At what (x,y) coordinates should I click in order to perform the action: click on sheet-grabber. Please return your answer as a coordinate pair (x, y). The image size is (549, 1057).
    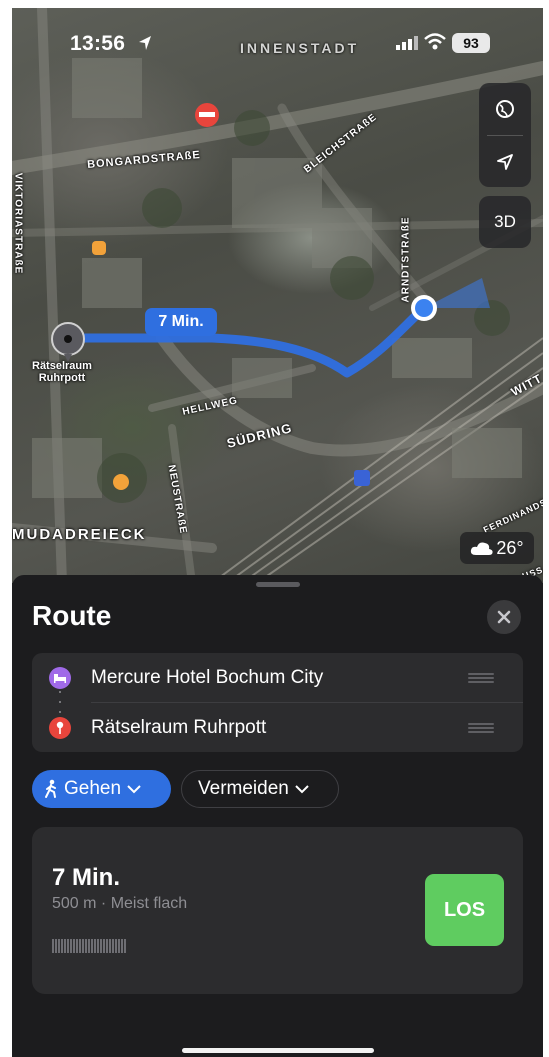
    Looking at the image, I should click on (278, 584).